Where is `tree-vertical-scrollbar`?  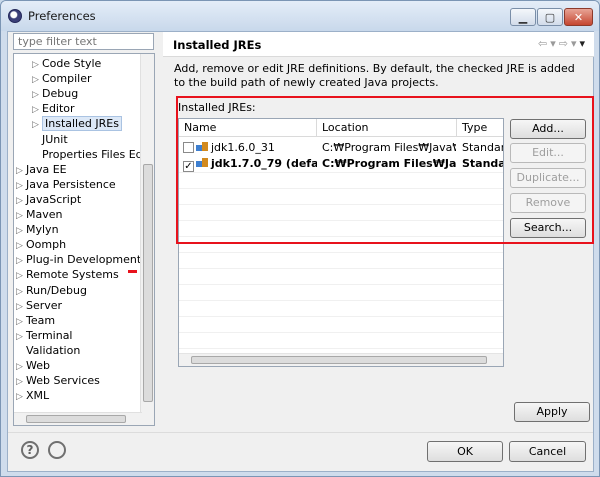
tree-vertical-scrollbar is located at coordinates (147, 239).